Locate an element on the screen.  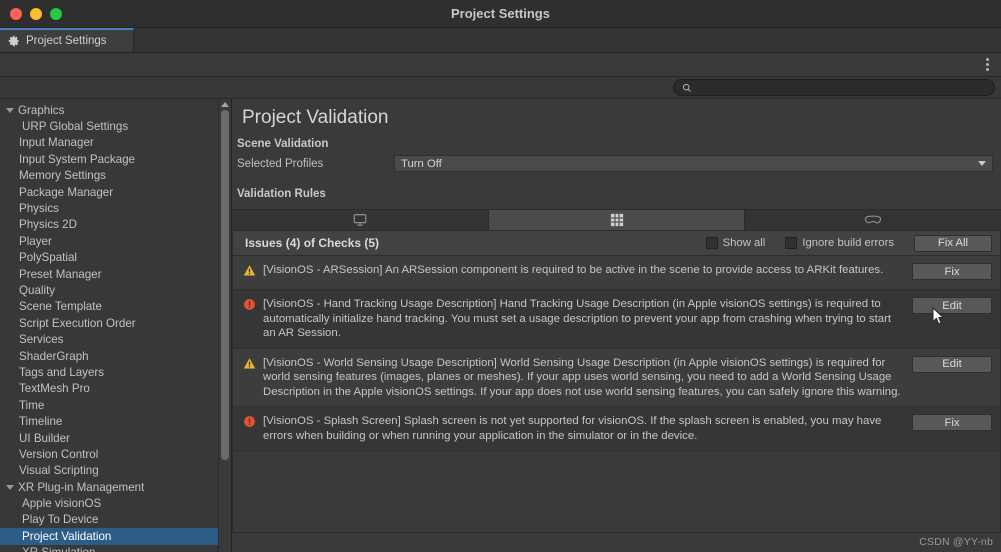
sidebar-item-label: Timeline is located at coordinates (41, 422).